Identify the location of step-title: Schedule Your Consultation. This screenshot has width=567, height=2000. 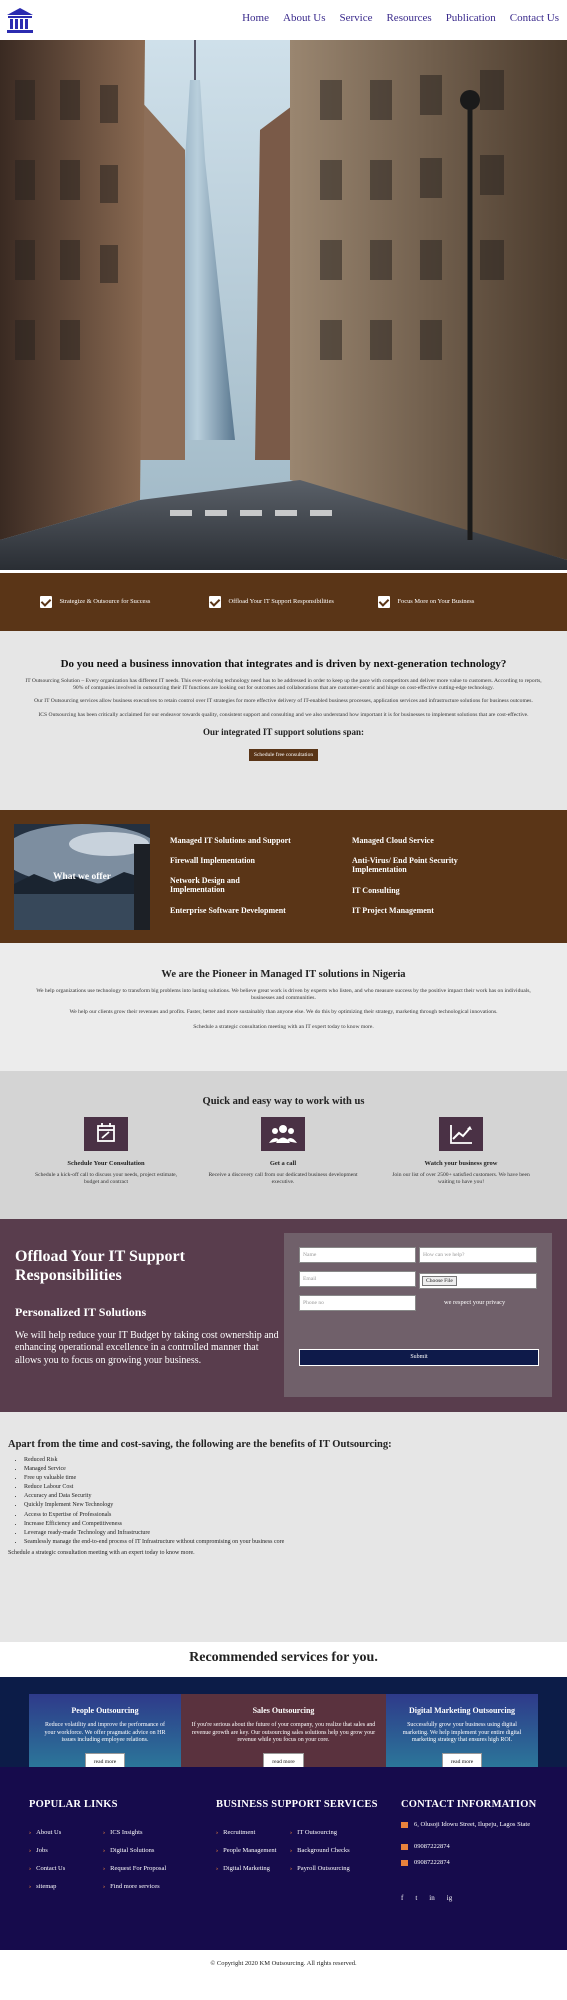
(106, 1163).